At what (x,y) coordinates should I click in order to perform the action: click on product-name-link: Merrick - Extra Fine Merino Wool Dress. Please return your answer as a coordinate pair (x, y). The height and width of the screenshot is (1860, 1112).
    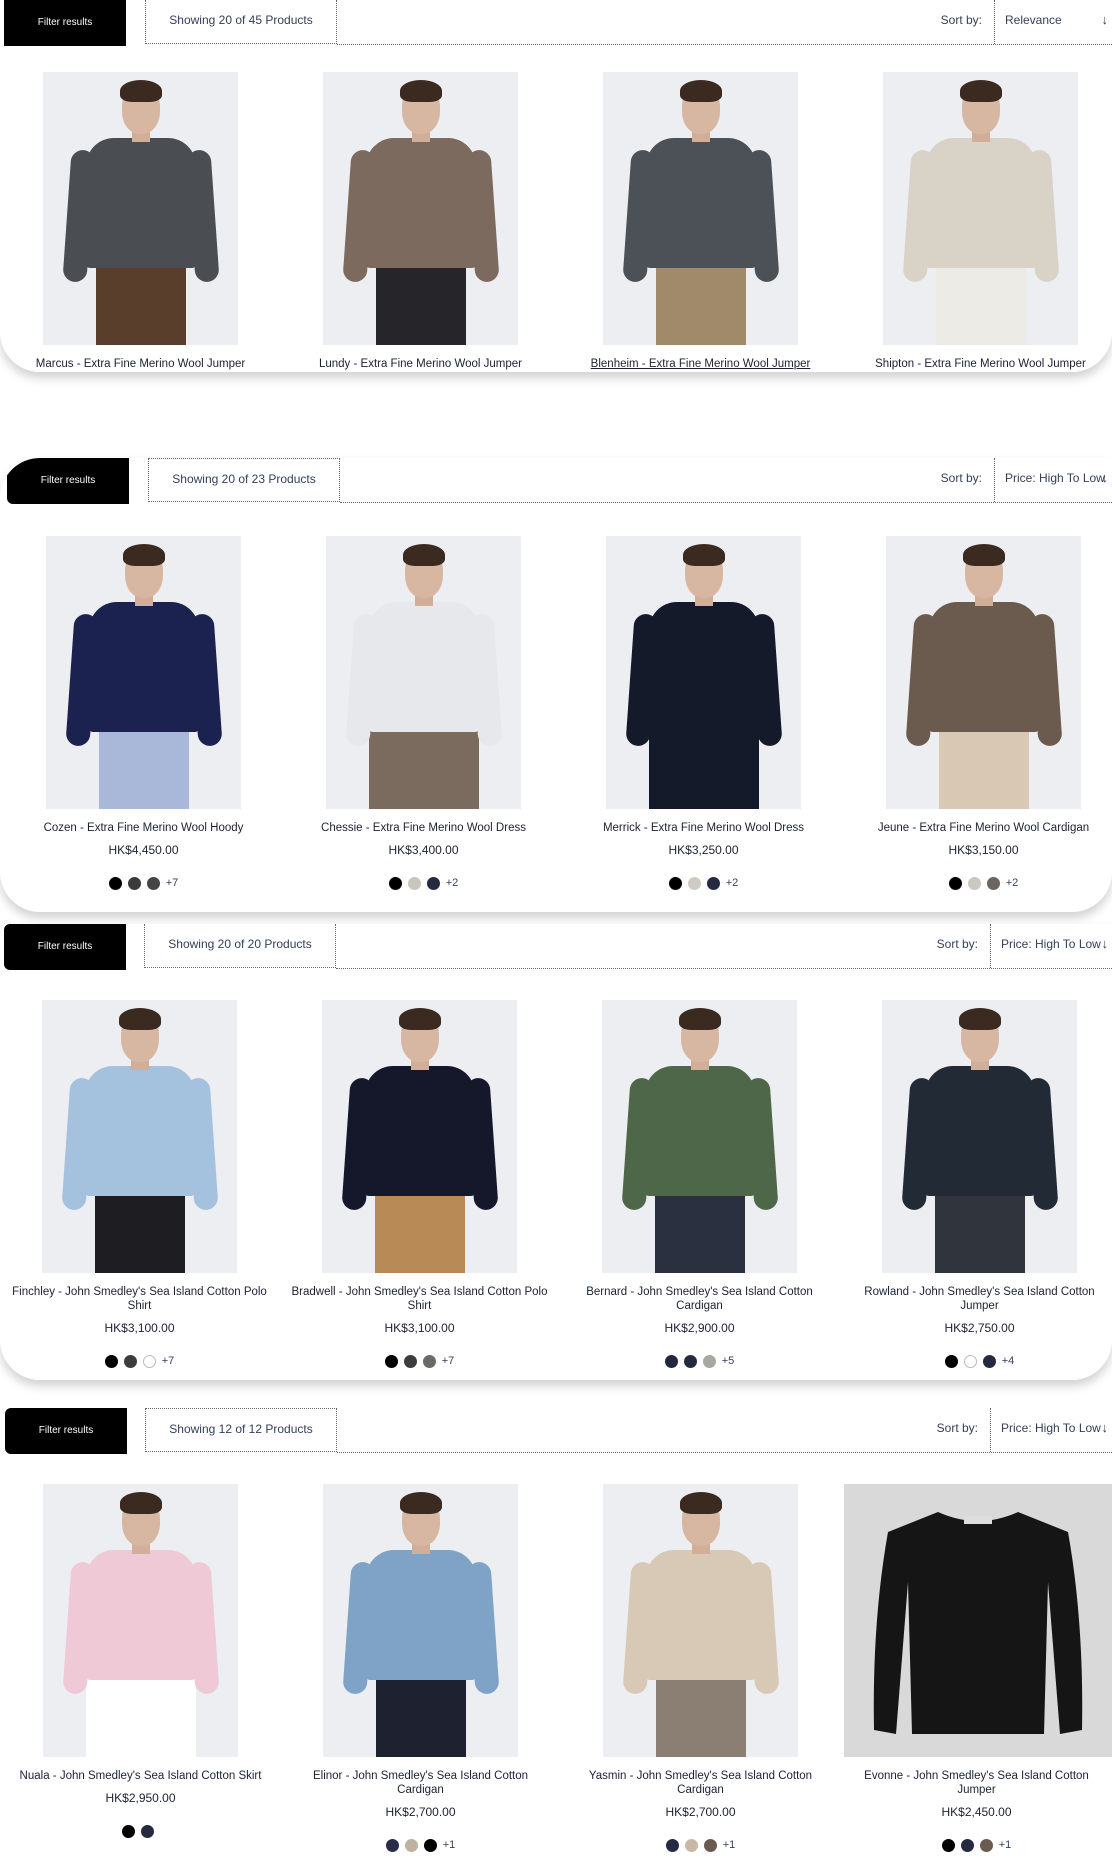
    Looking at the image, I should click on (703, 828).